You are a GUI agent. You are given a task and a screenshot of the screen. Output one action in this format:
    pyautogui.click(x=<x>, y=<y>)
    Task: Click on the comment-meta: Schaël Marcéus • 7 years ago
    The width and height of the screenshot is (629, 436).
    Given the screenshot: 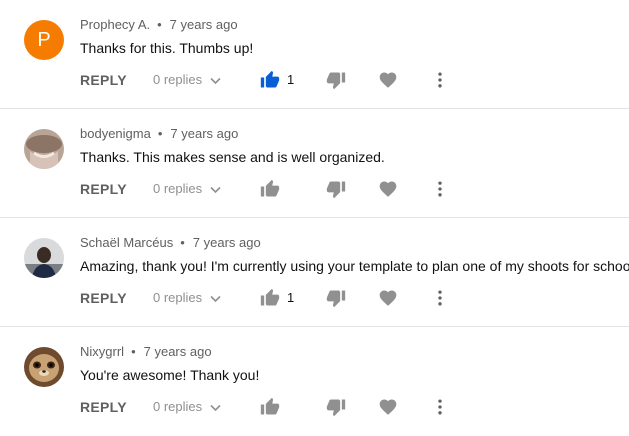 What is the action you would take?
    pyautogui.click(x=170, y=242)
    